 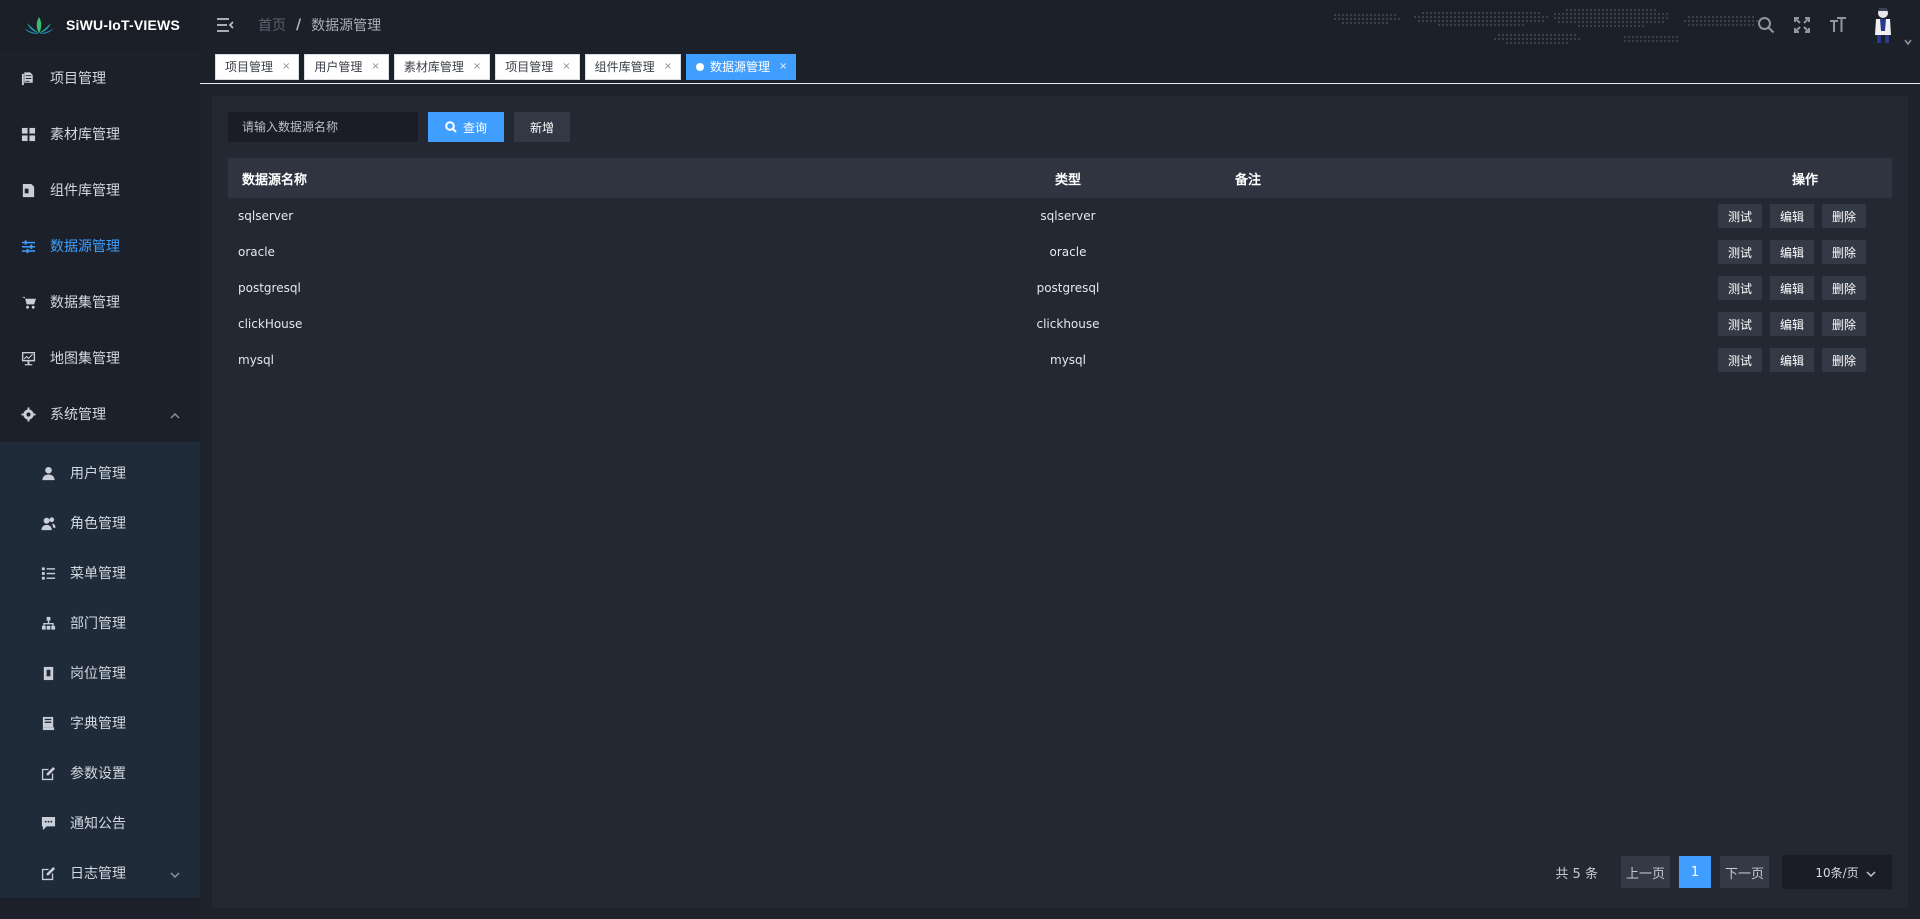 I want to click on sidebar-item-4: 数据集管理, so click(x=100, y=302).